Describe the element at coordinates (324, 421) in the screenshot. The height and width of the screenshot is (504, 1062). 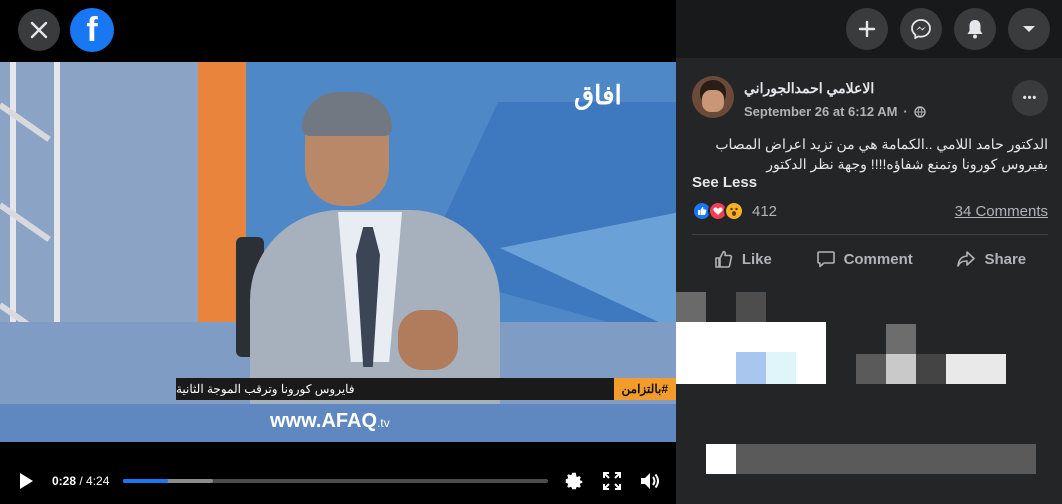
I see `ticker-url-main: www.AFAQ` at that location.